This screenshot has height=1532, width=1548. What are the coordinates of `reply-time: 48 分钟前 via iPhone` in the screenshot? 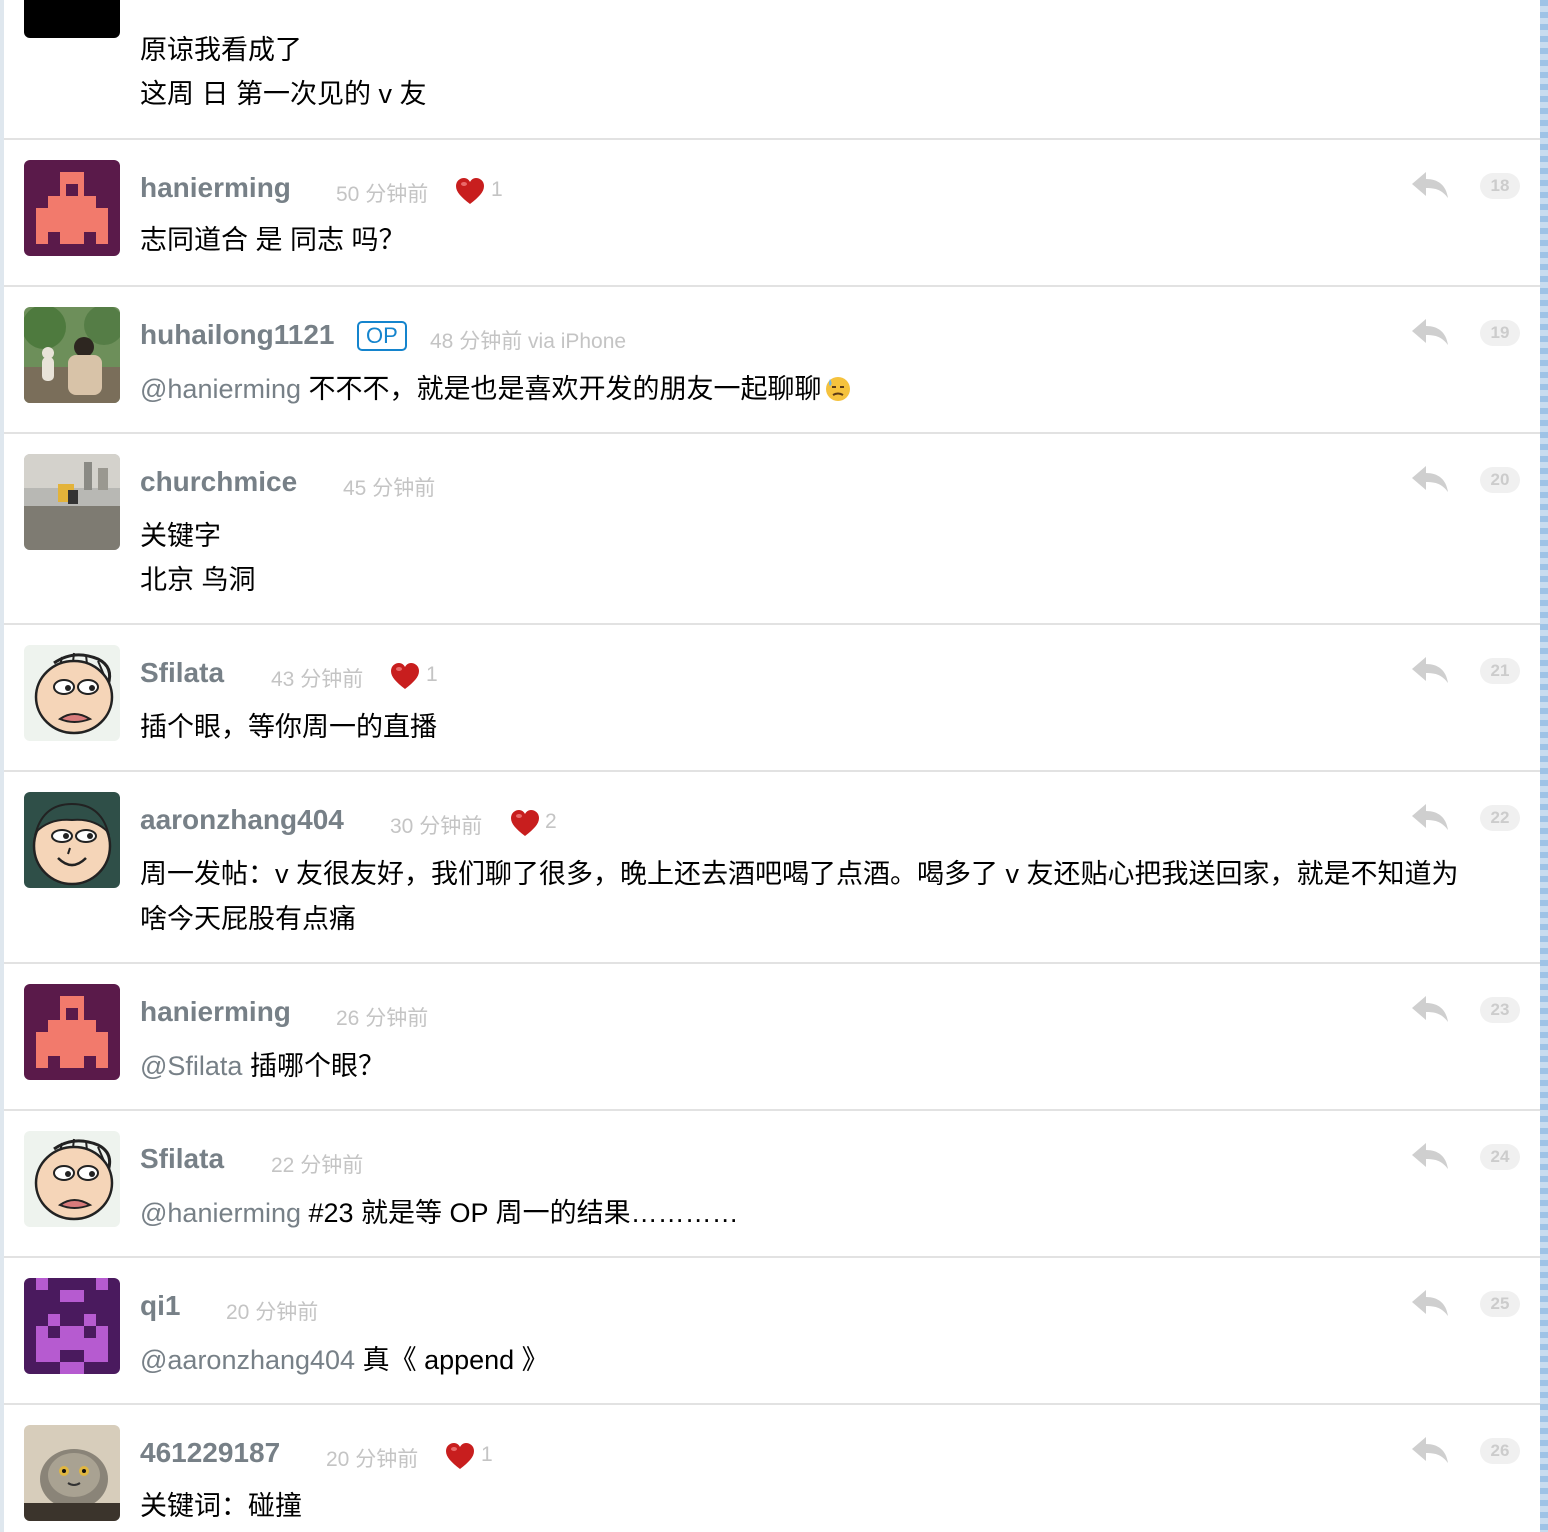 It's located at (528, 341).